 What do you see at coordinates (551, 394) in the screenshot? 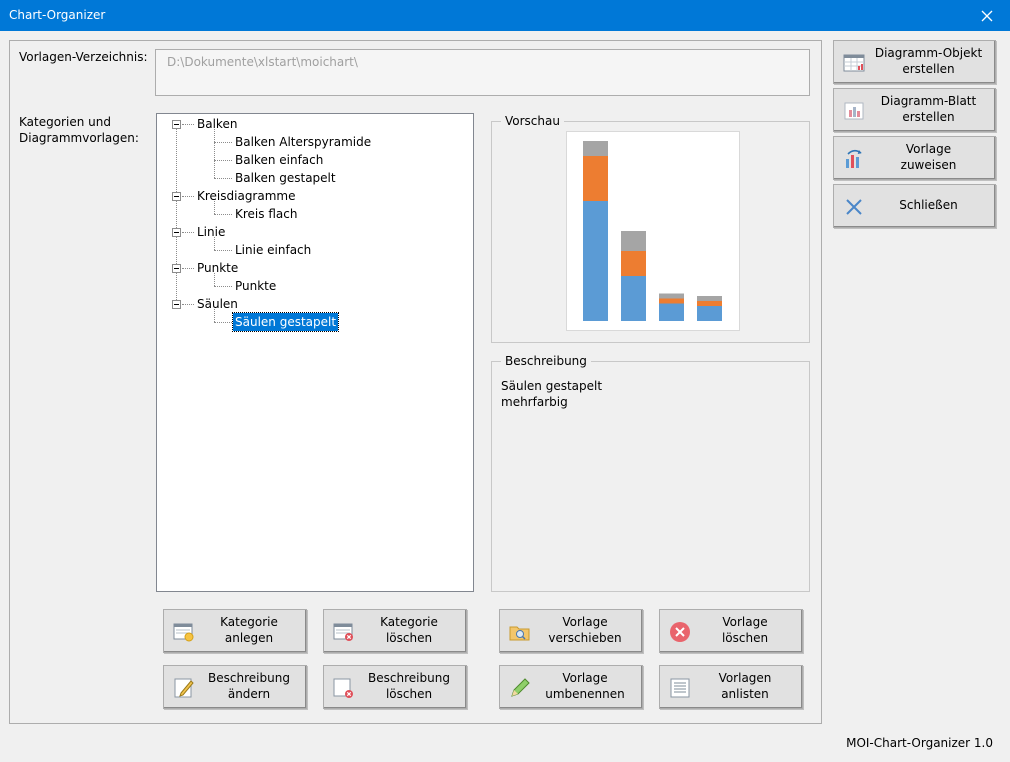
I see `description-text: Säulen gestapelt mehrfarbig` at bounding box center [551, 394].